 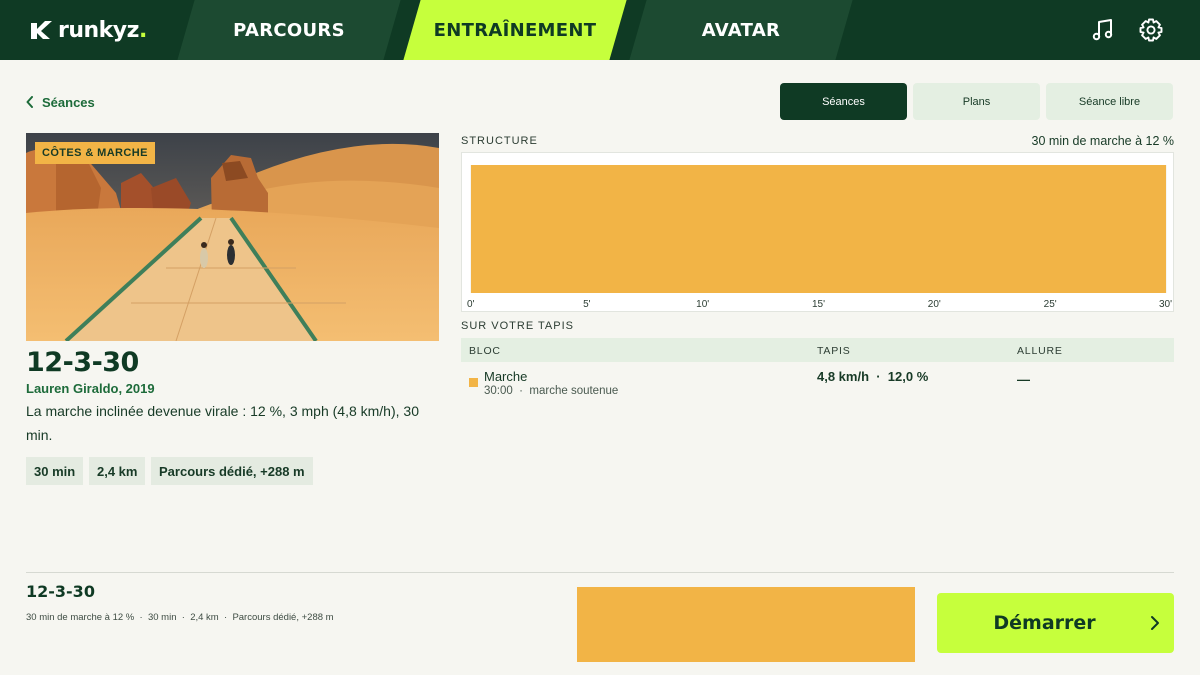 I want to click on chevron-right-icon, so click(x=1155, y=623).